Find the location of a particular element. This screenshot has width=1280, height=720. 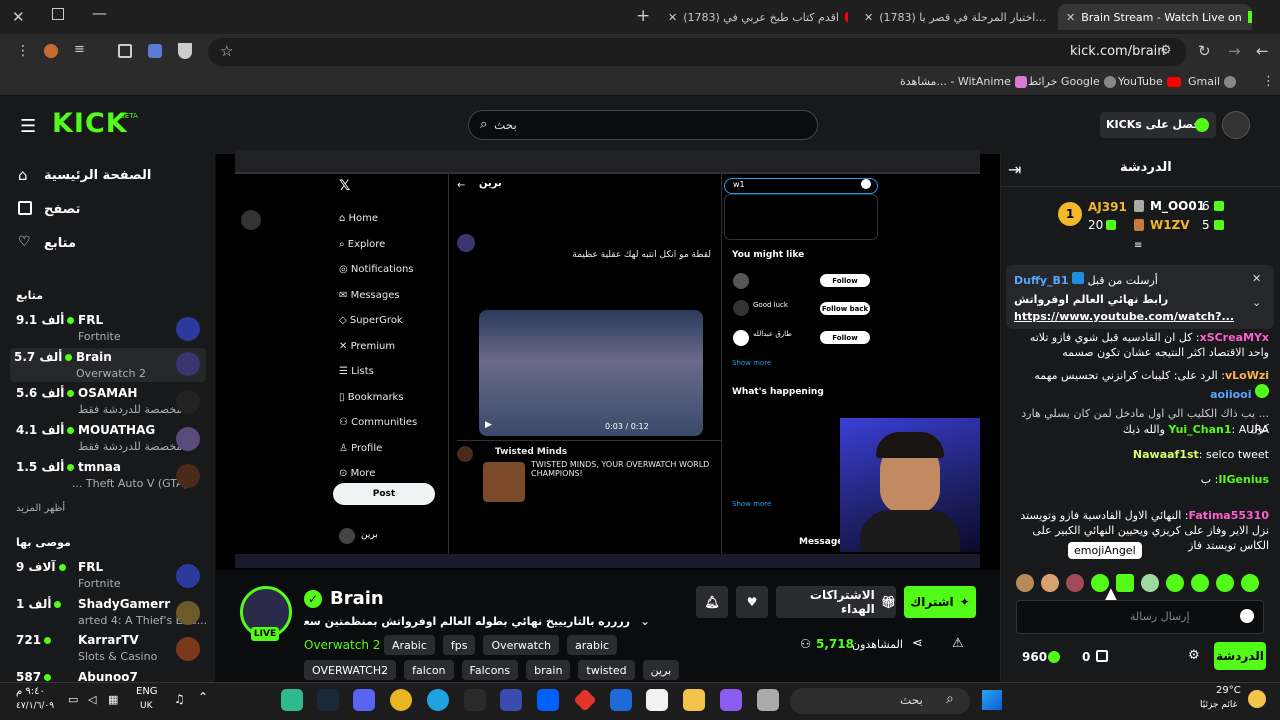

recommended-channel-frl: 9 آلاف FRL Fortnite is located at coordinates (109, 577).